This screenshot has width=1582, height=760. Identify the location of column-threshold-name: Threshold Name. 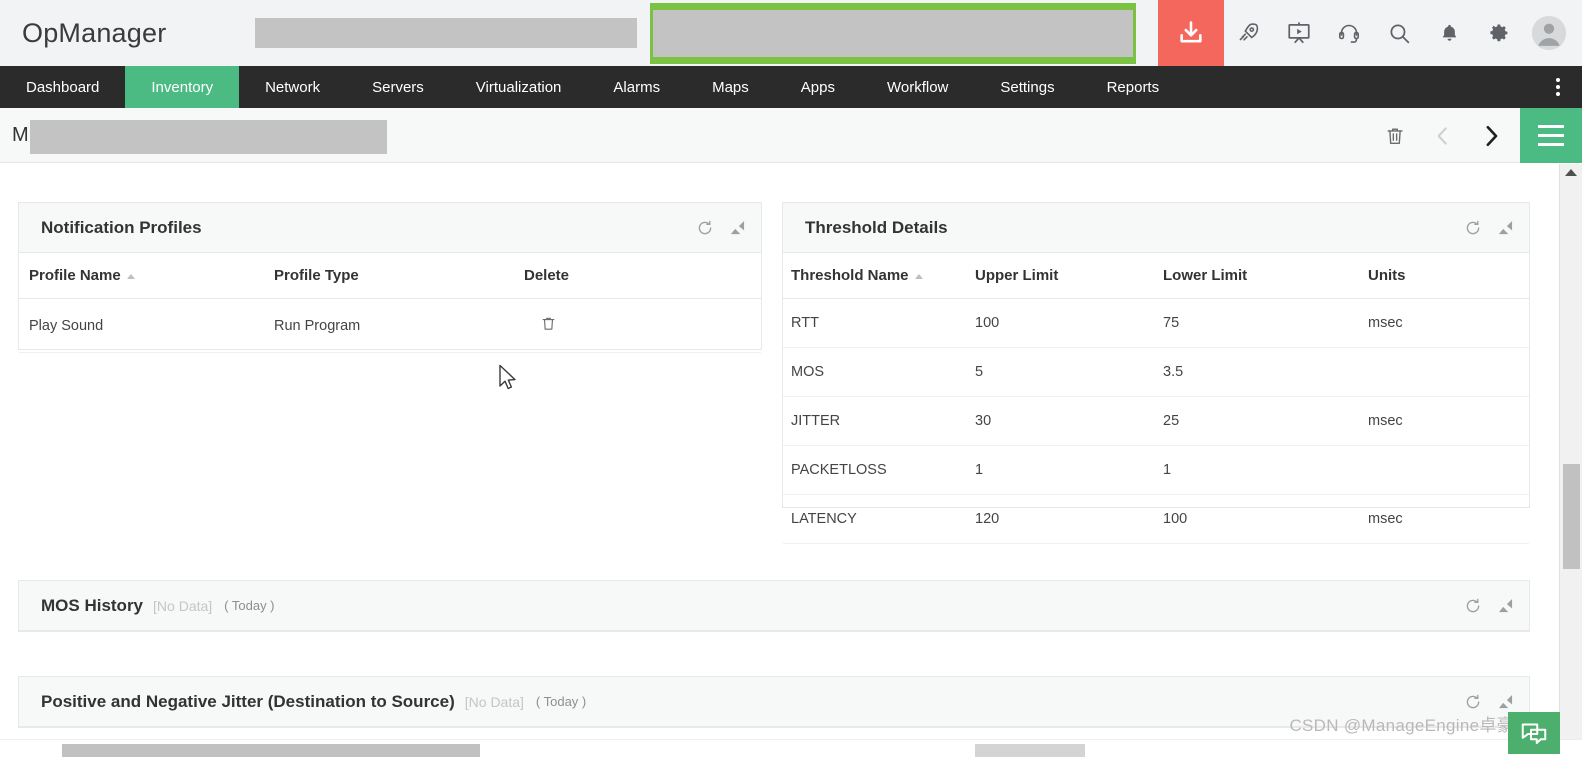
(879, 276).